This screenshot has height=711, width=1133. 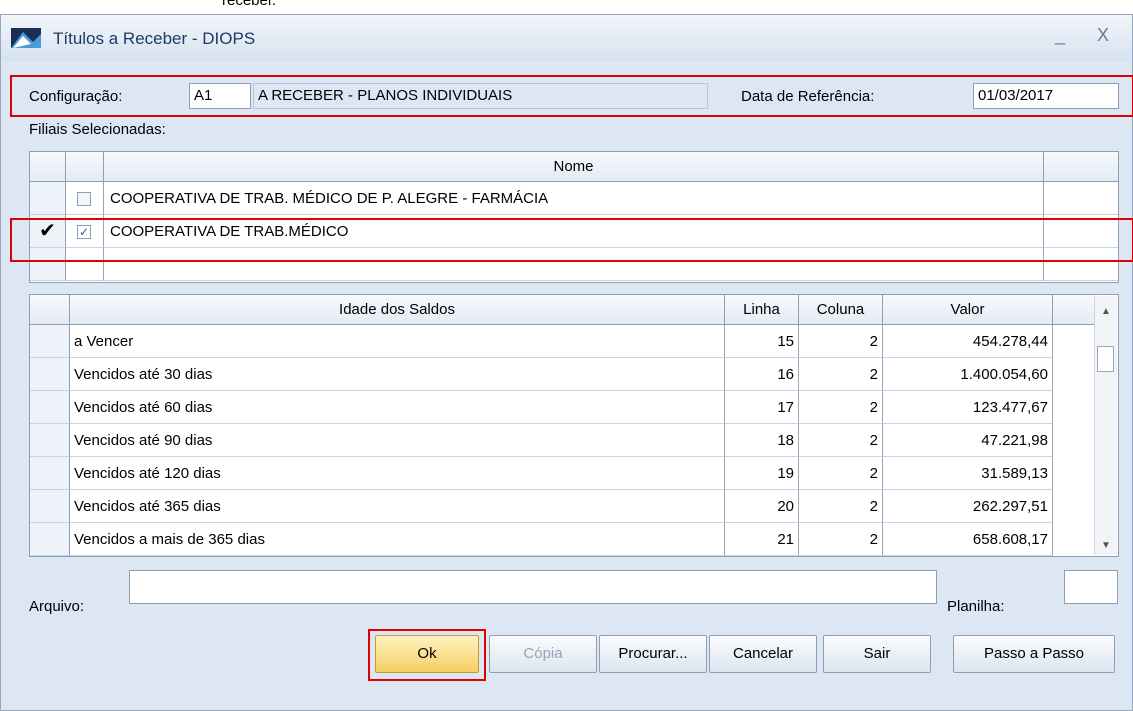 I want to click on app-icon, so click(x=26, y=40).